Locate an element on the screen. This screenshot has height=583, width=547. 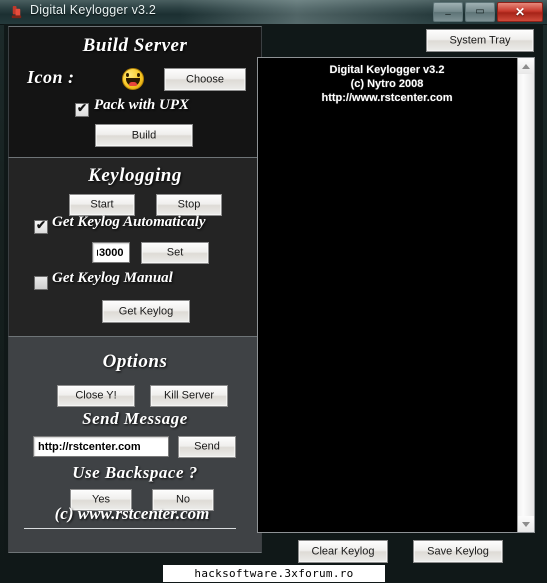
start-button: Start is located at coordinates (102, 205).